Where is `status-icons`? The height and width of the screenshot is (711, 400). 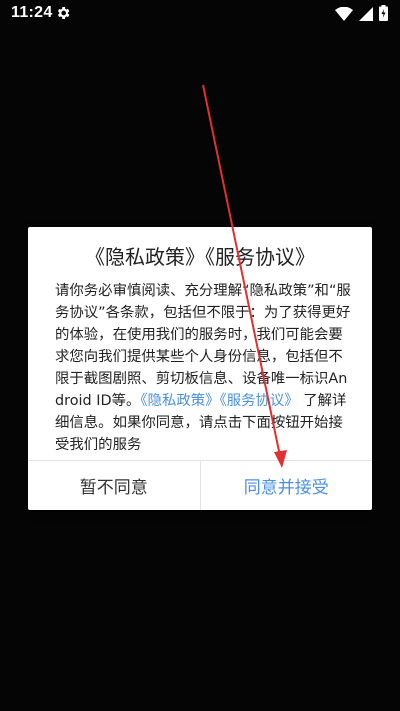 status-icons is located at coordinates (361, 15).